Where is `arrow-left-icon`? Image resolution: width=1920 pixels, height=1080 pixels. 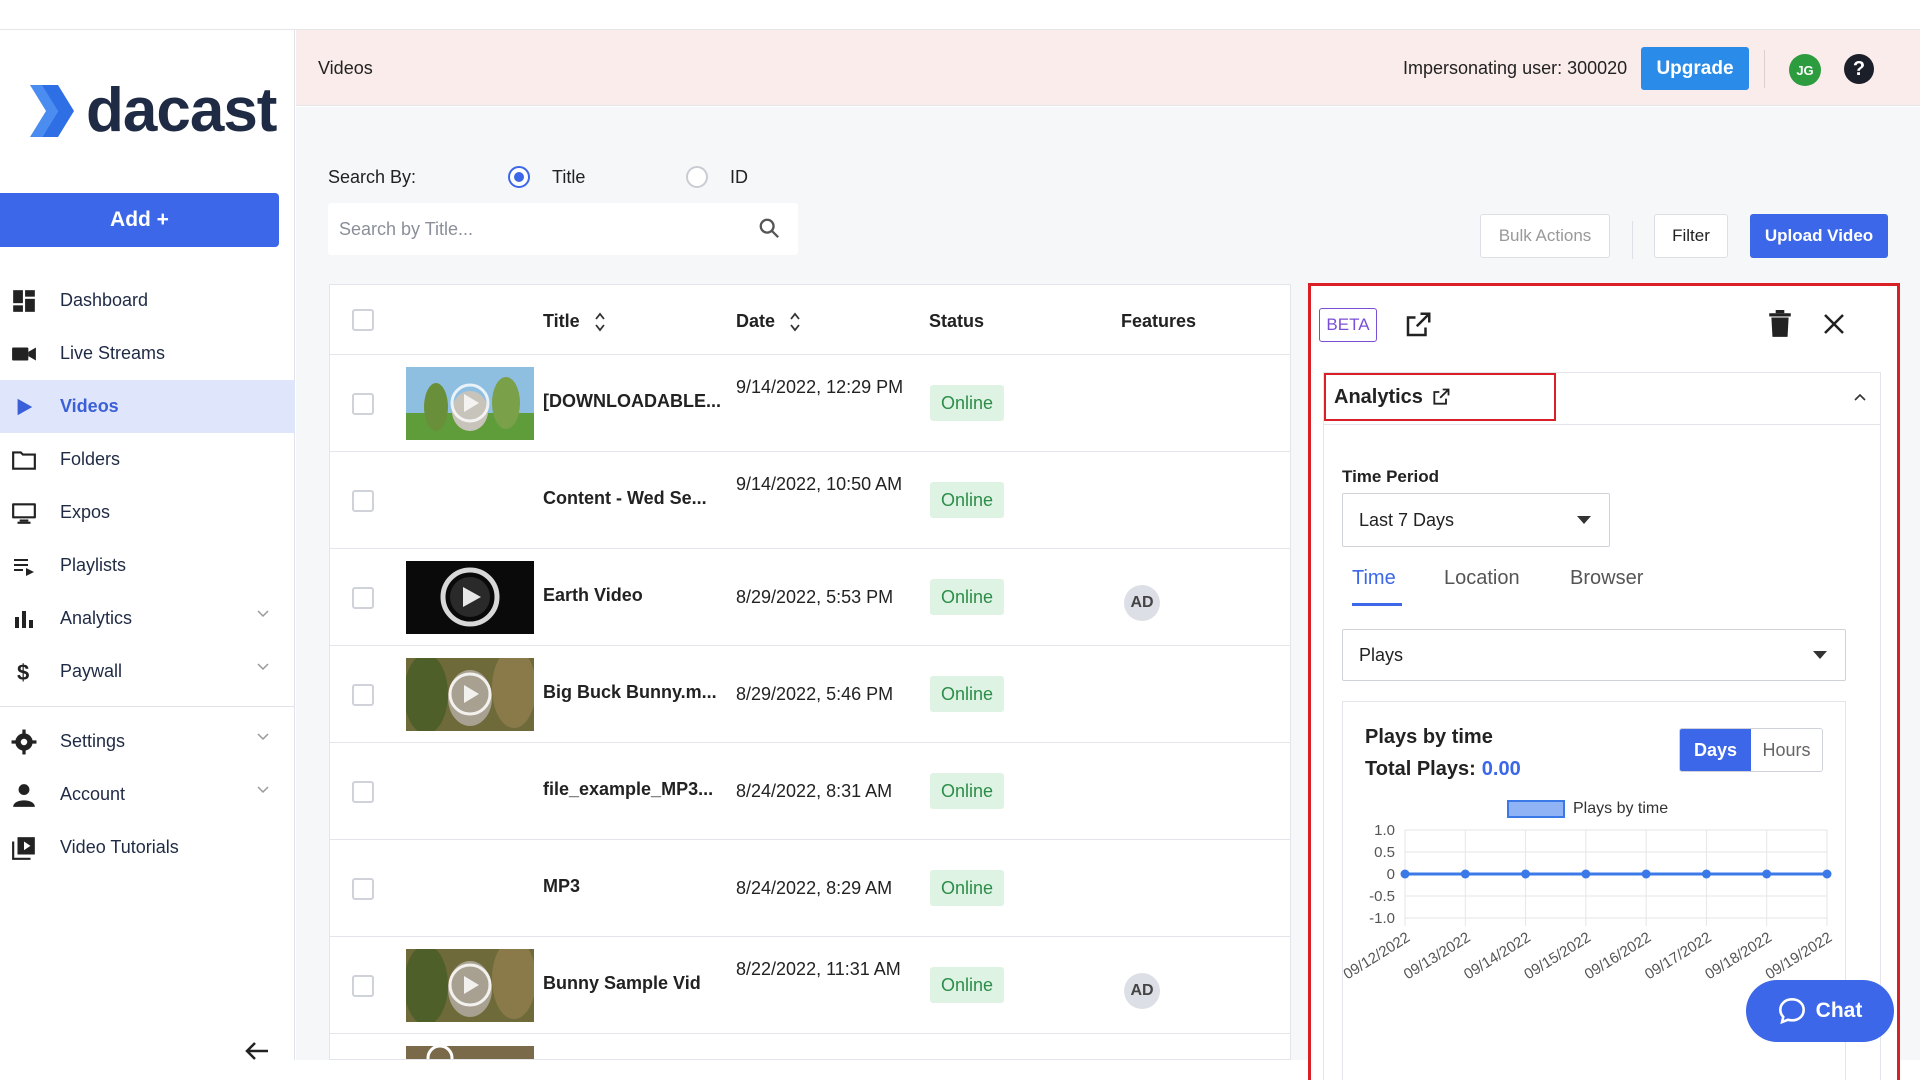 arrow-left-icon is located at coordinates (257, 1051).